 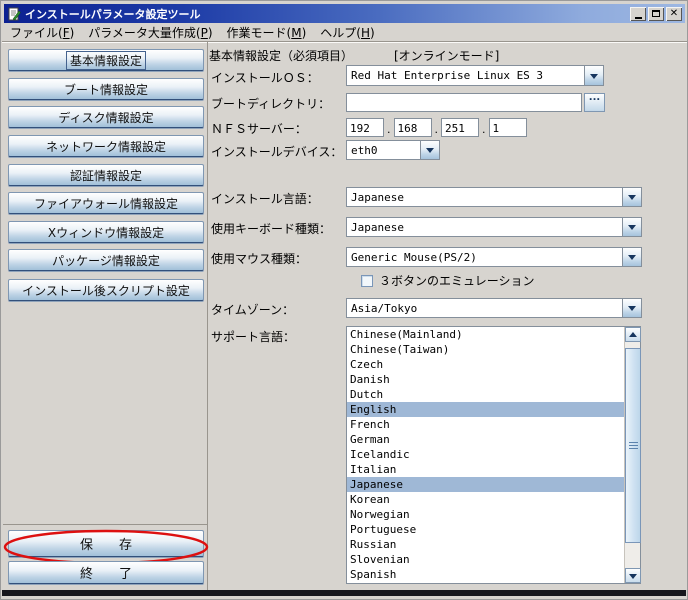 What do you see at coordinates (367, 280) in the screenshot?
I see `three-button-emulation-checkbox` at bounding box center [367, 280].